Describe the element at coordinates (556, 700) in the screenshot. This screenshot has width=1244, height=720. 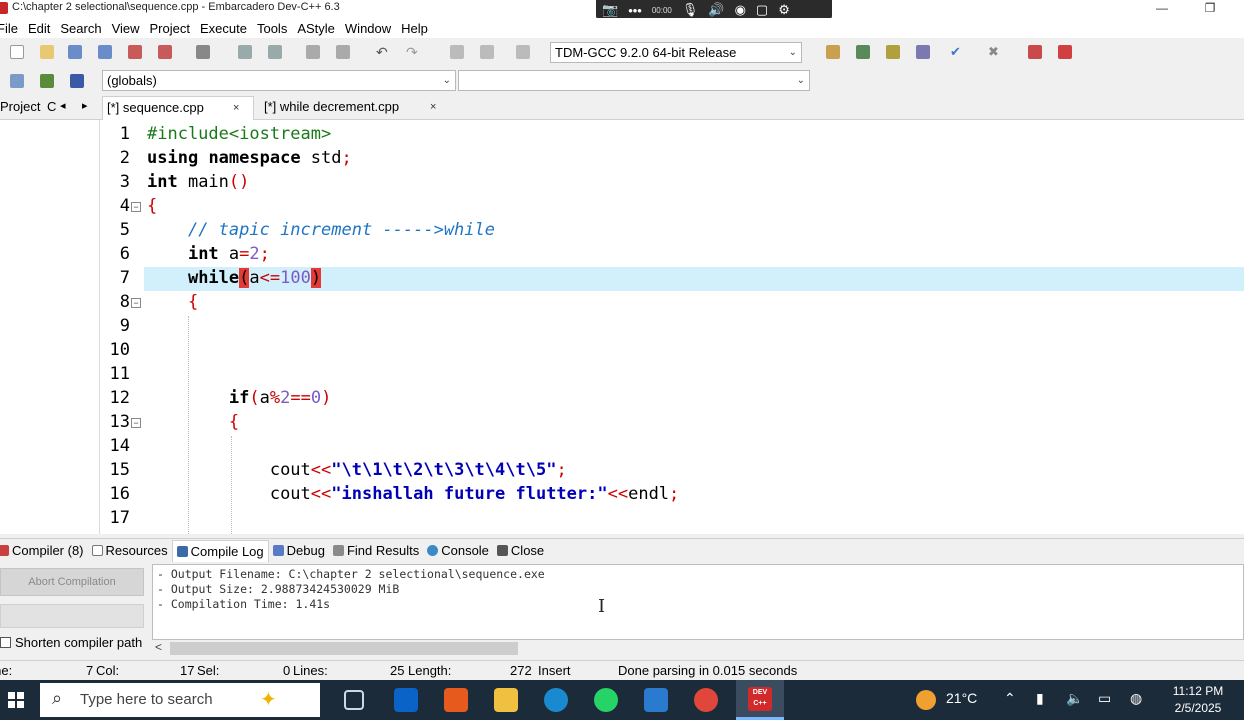
I see `edge-icon` at that location.